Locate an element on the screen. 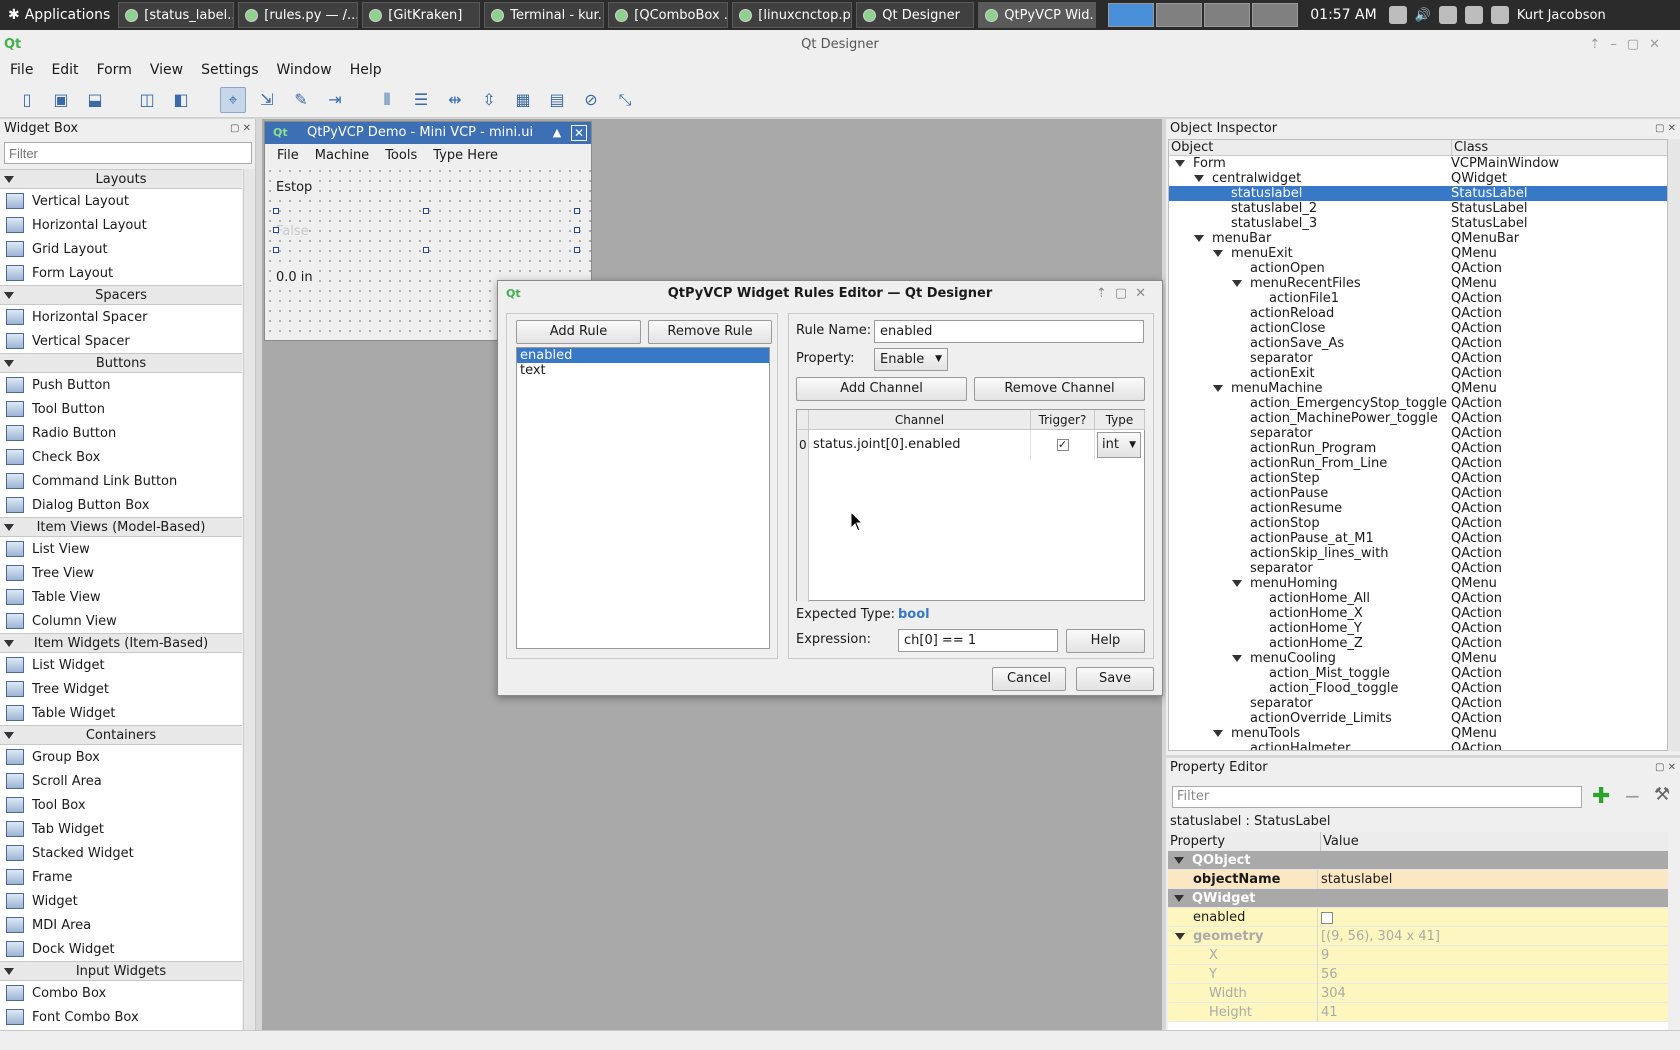 This screenshot has width=1680, height=1050. widget-item: Radio Button is located at coordinates (121, 433).